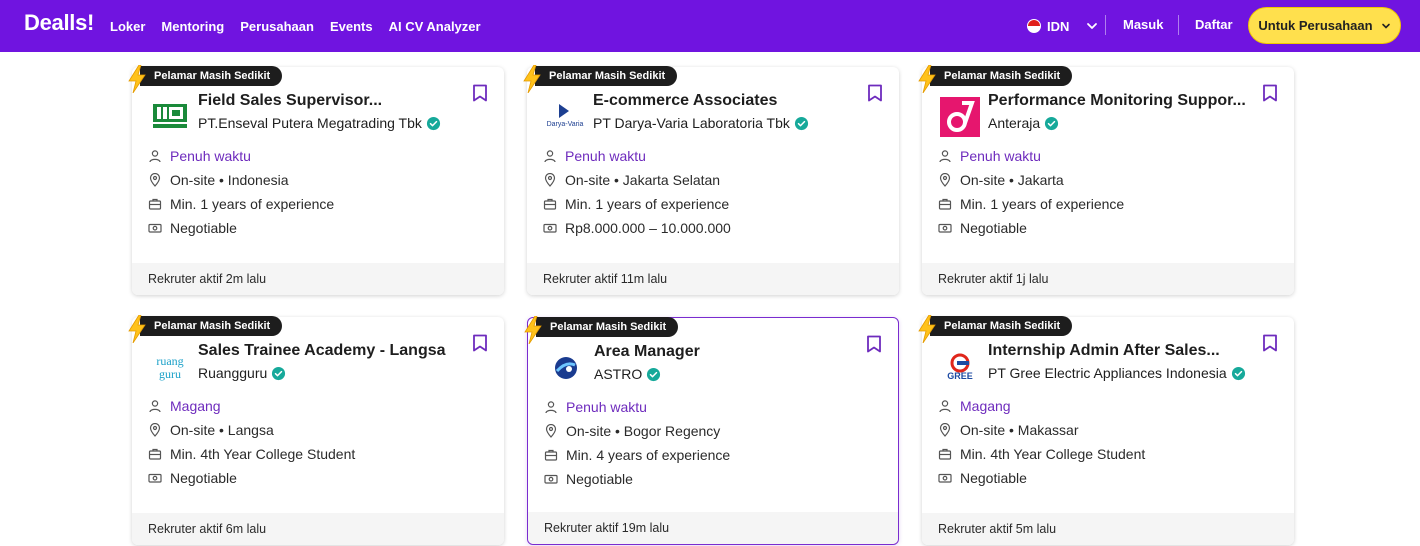 This screenshot has height=546, width=1420. I want to click on job-location: On-site • Makassar, so click(1008, 430).